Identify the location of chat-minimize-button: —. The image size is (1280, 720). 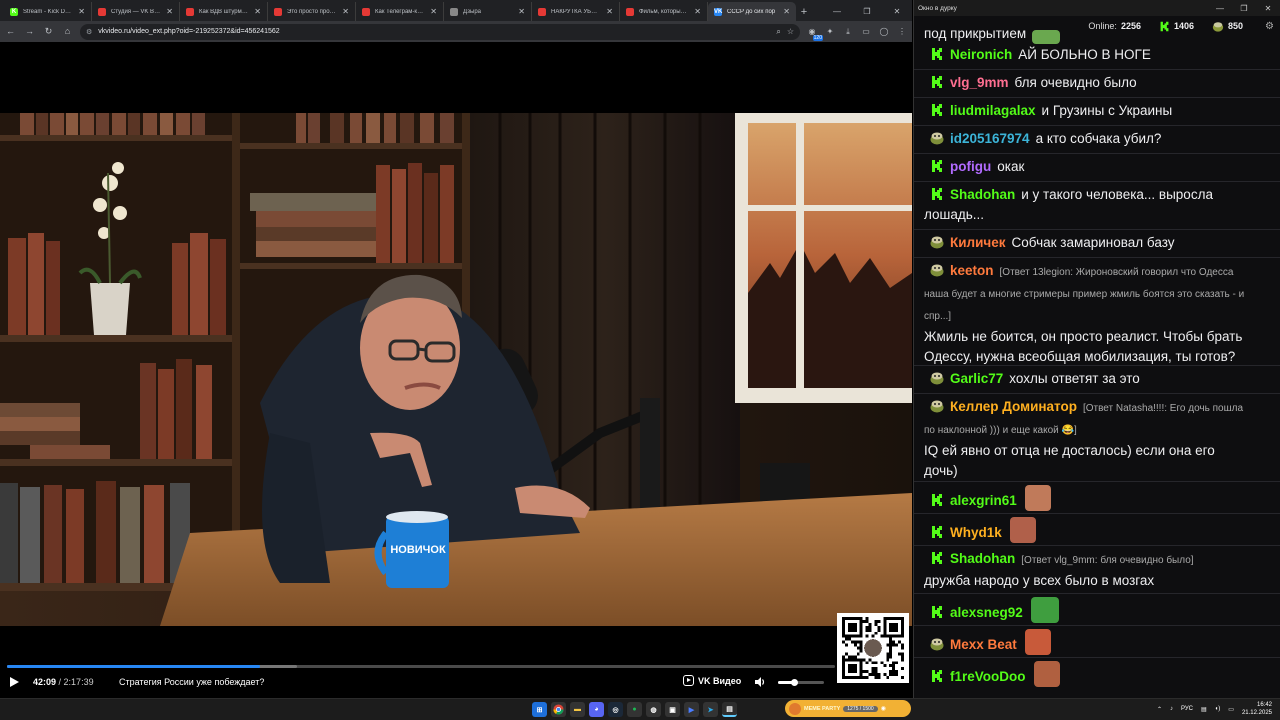
(1220, 8).